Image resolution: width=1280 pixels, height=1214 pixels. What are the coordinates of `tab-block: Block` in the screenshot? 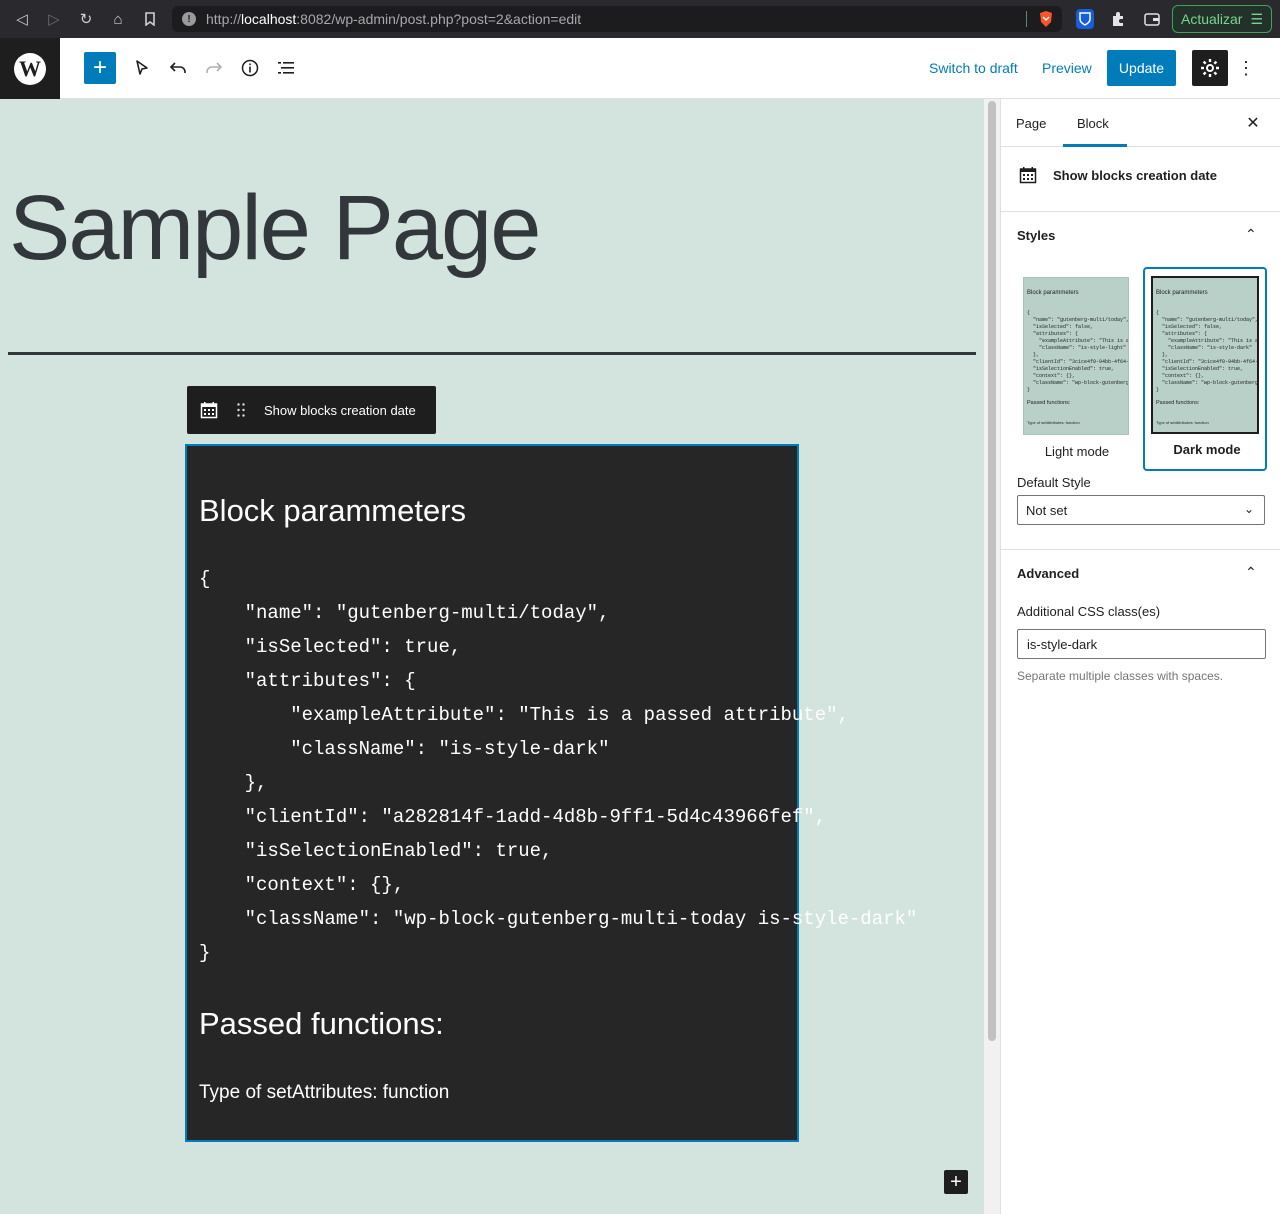 It's located at (1093, 123).